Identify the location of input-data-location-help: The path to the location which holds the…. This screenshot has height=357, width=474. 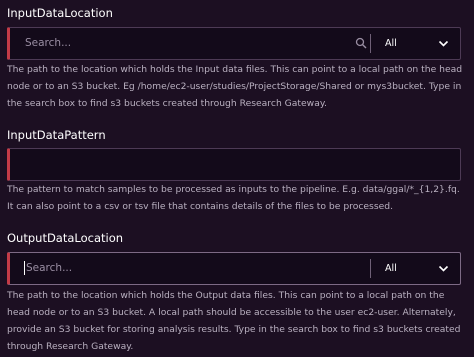
(235, 86).